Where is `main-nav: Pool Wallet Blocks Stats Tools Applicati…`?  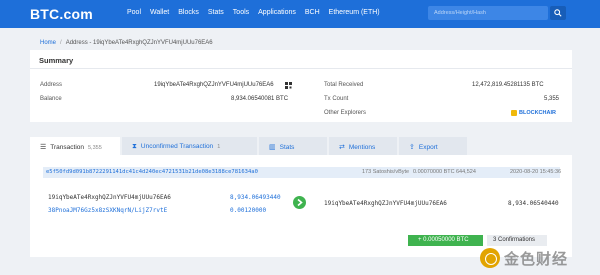
main-nav: Pool Wallet Blocks Stats Tools Applicati… is located at coordinates (253, 12).